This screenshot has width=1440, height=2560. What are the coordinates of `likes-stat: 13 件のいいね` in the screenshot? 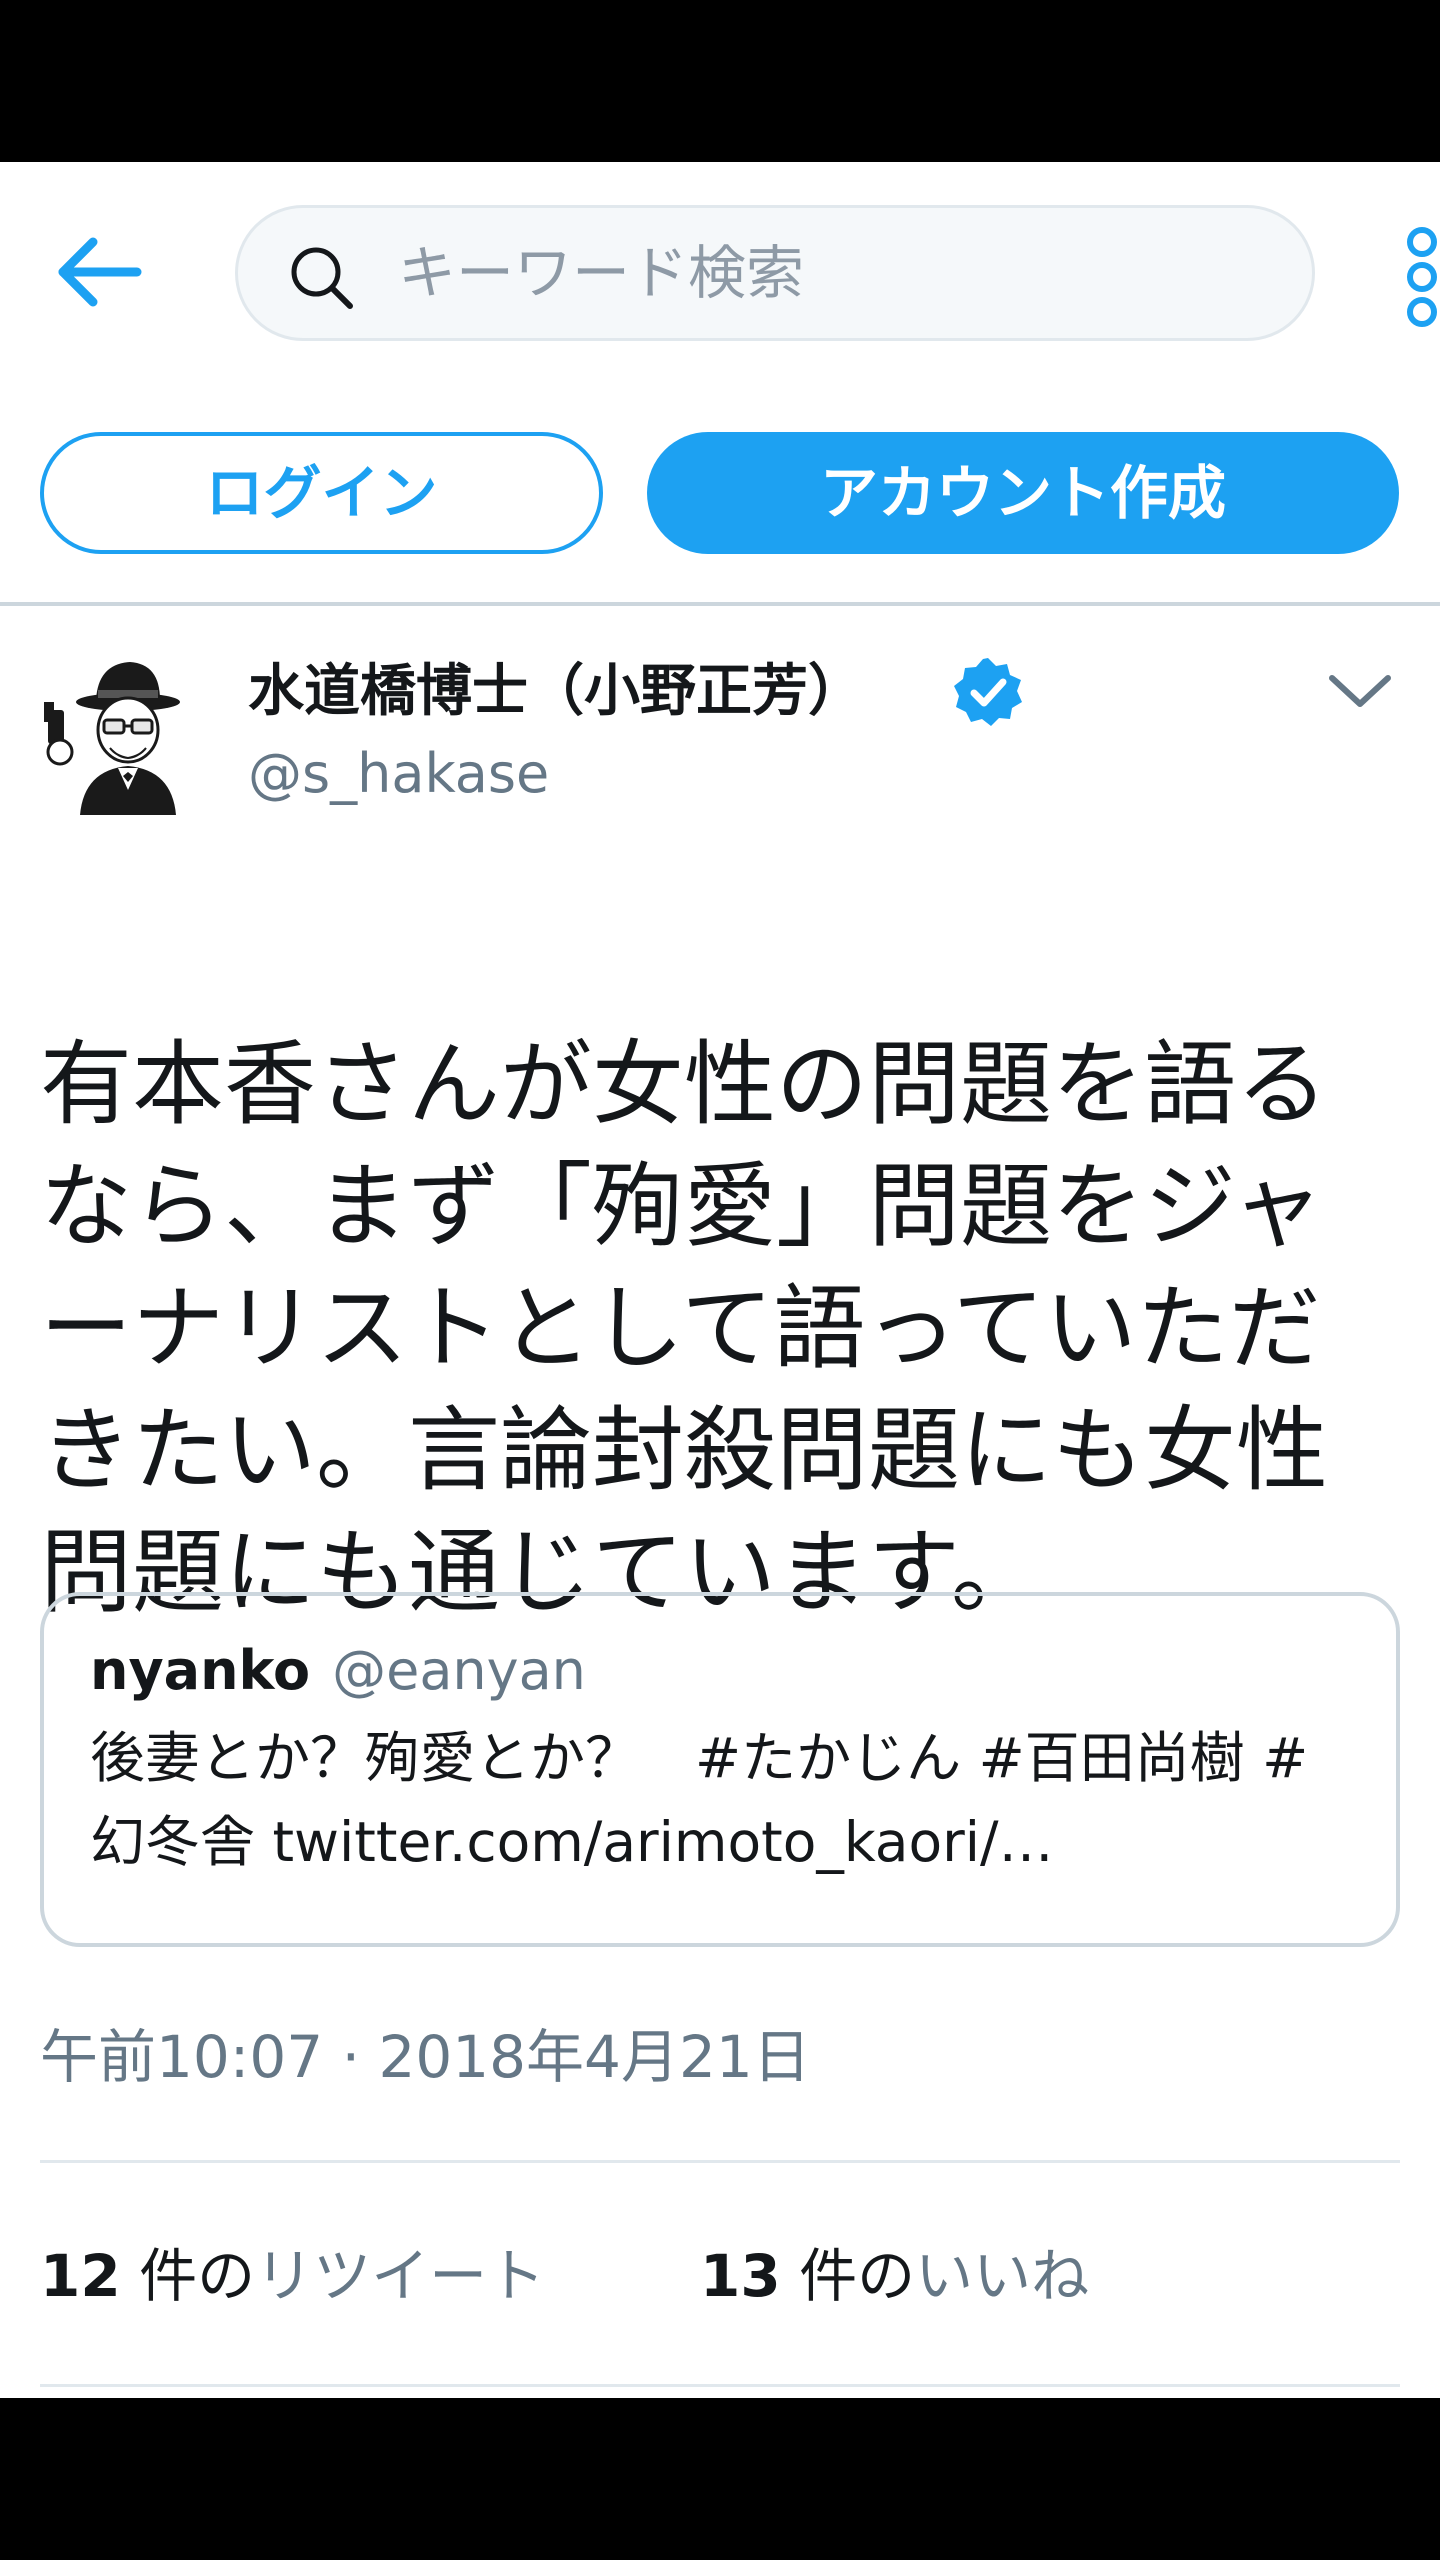 It's located at (894, 2276).